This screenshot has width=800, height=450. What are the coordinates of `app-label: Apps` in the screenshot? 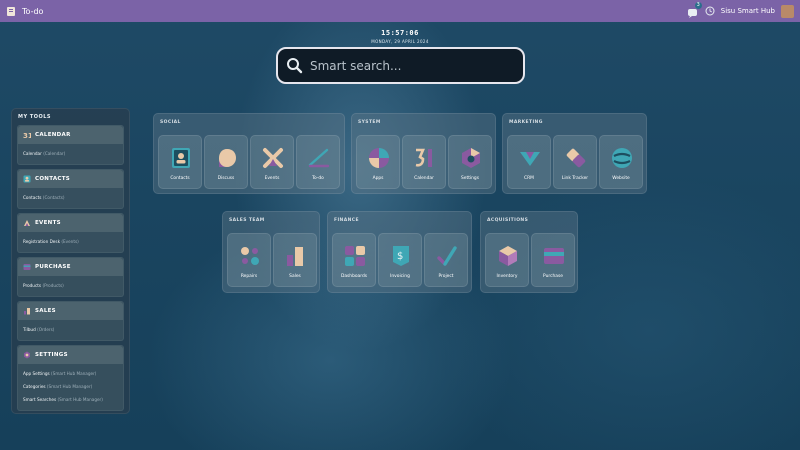 It's located at (378, 178).